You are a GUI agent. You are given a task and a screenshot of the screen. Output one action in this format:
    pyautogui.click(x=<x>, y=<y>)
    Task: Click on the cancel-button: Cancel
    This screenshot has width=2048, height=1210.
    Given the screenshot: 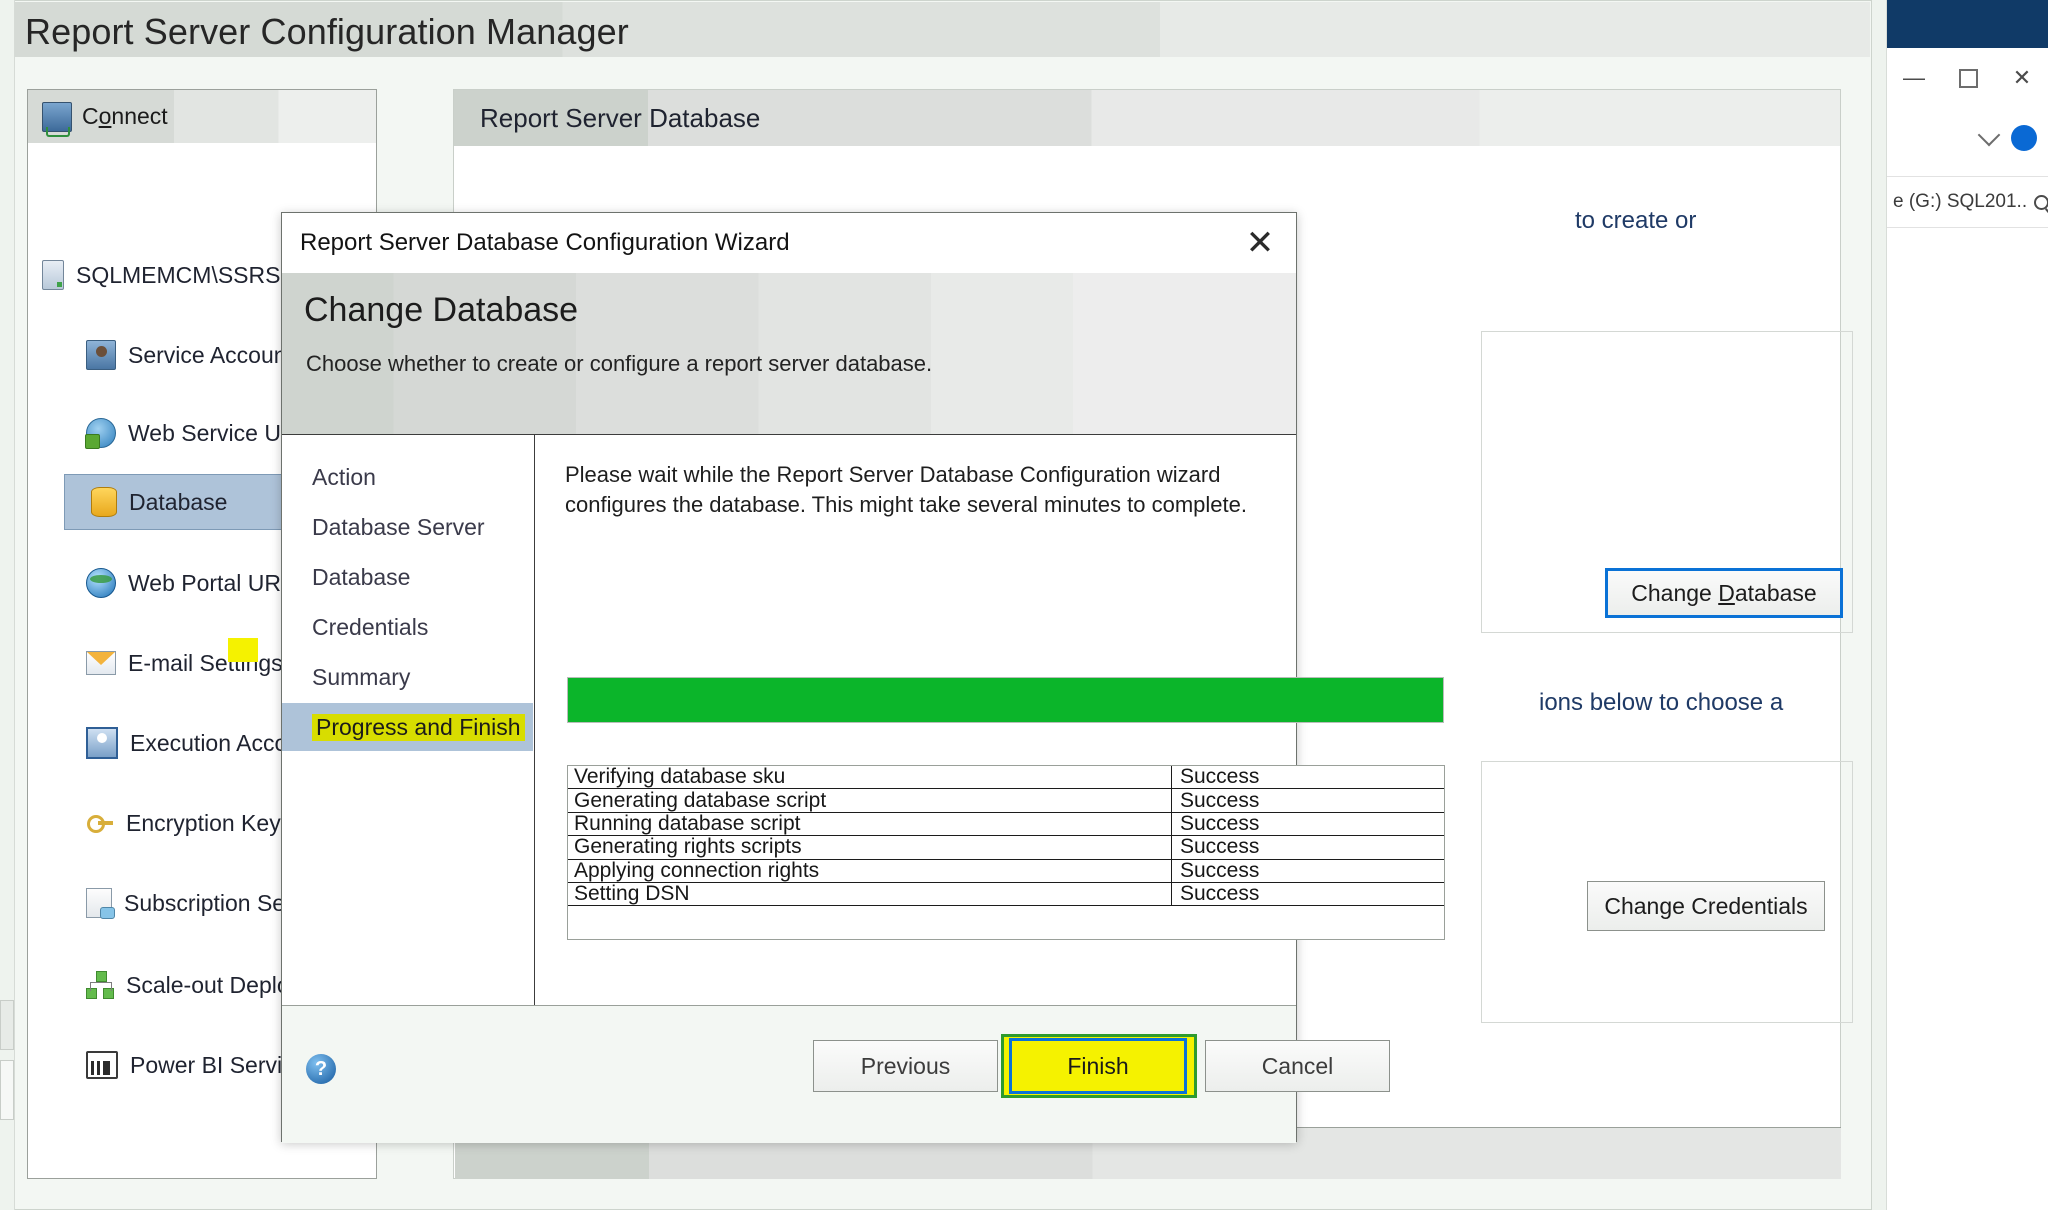 What is the action you would take?
    pyautogui.click(x=1297, y=1066)
    